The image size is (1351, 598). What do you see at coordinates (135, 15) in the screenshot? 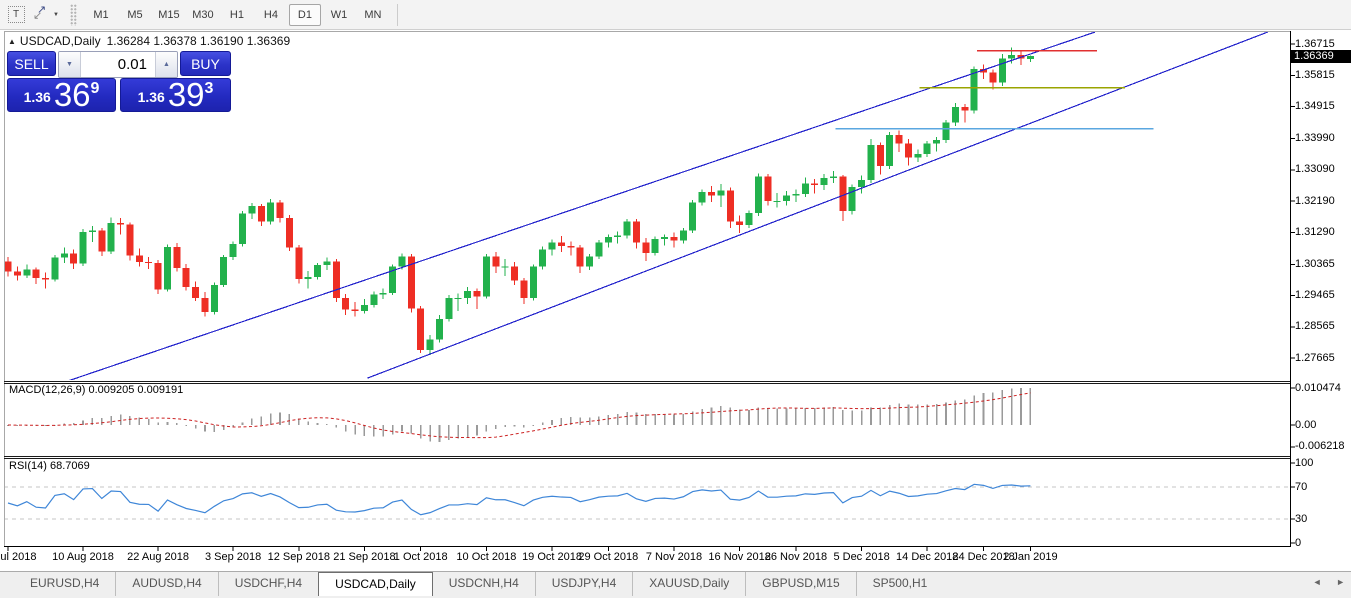
I see `timeframe-button-m5: M5` at bounding box center [135, 15].